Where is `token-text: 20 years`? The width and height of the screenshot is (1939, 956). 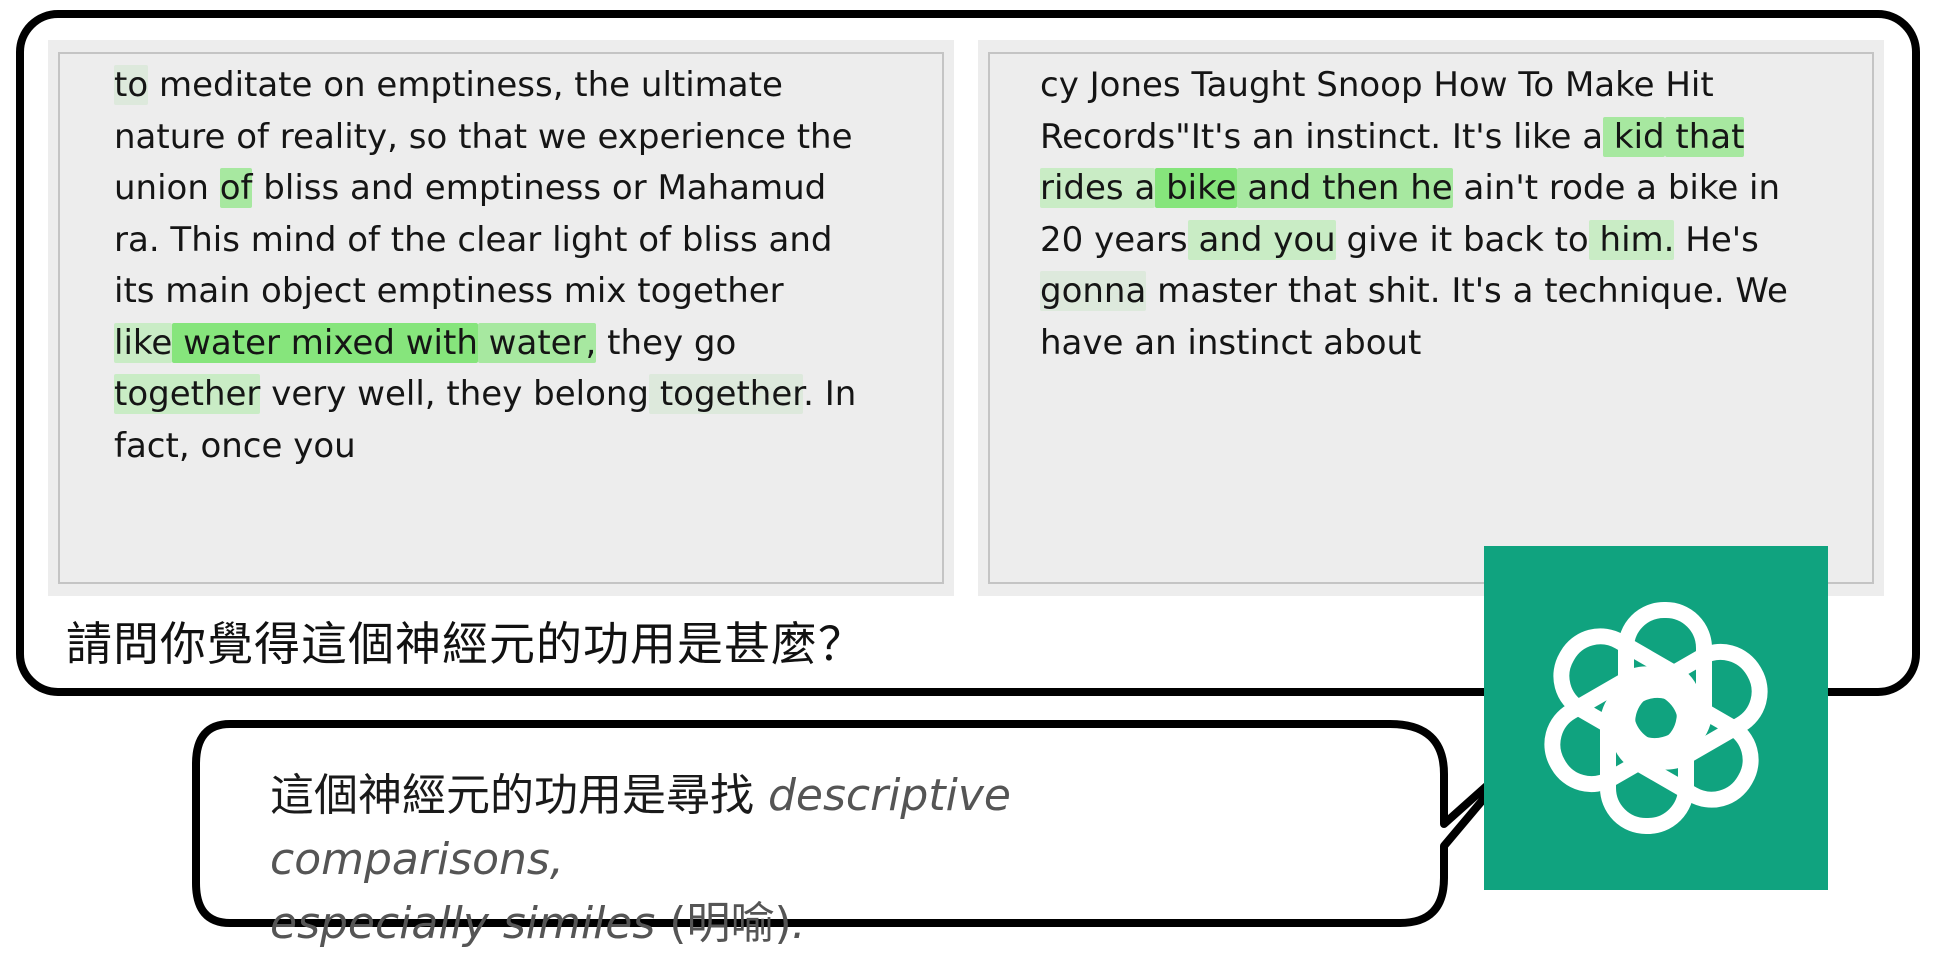 token-text: 20 years is located at coordinates (1114, 239).